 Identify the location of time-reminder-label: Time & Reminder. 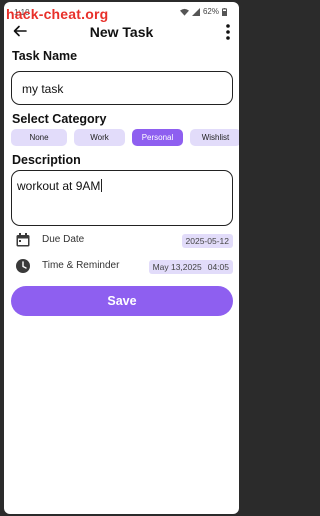
(81, 265).